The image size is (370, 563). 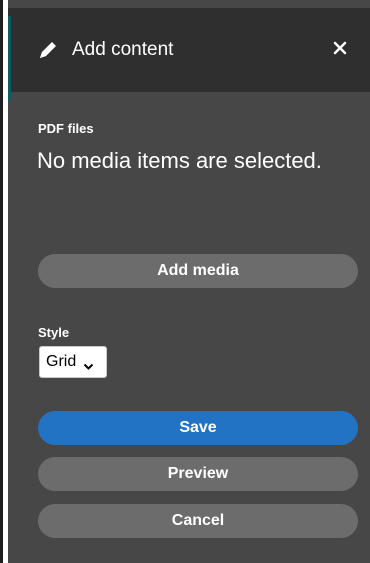 I want to click on style-label: Style, so click(x=54, y=332).